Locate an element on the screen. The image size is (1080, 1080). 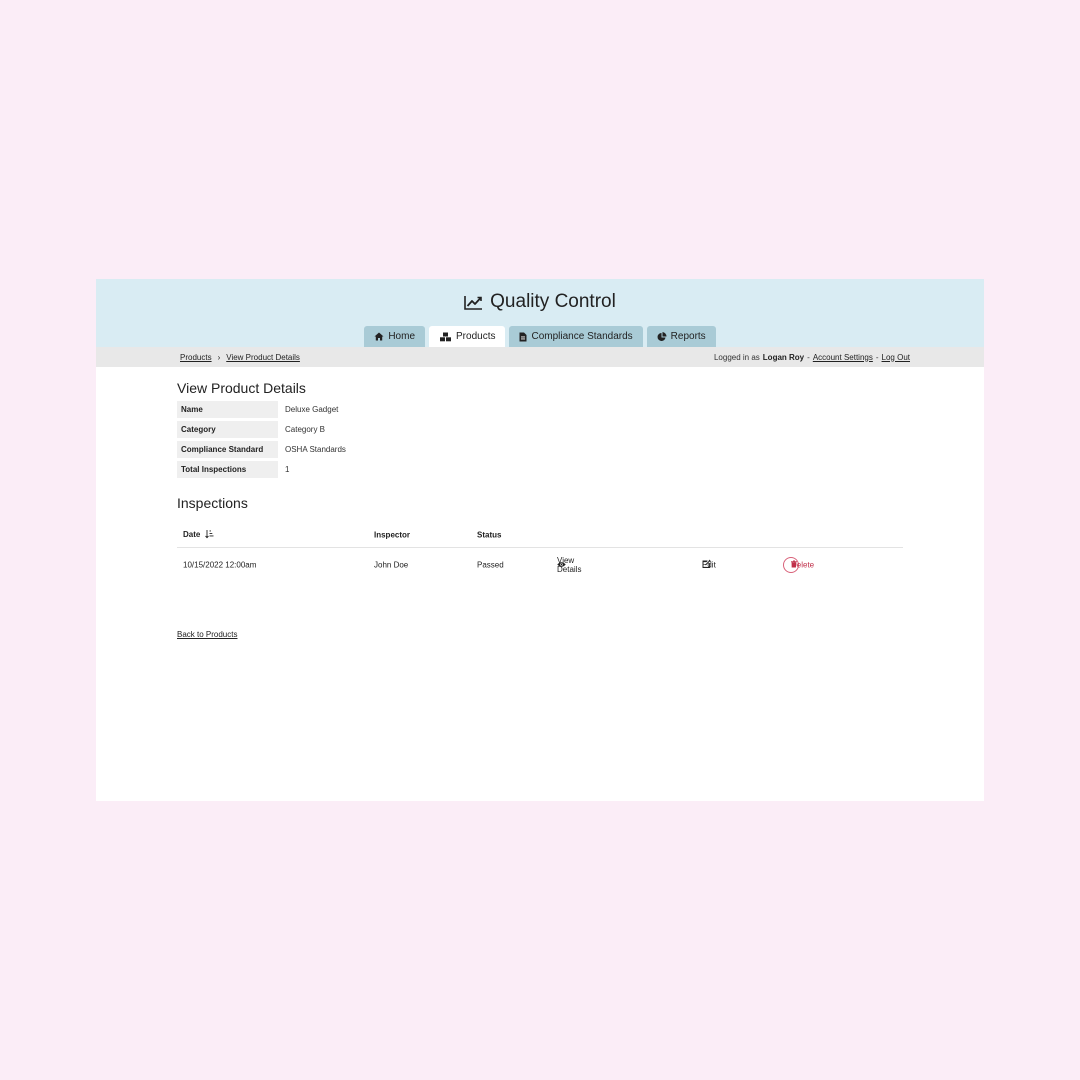
detail-label: Name is located at coordinates (227, 409).